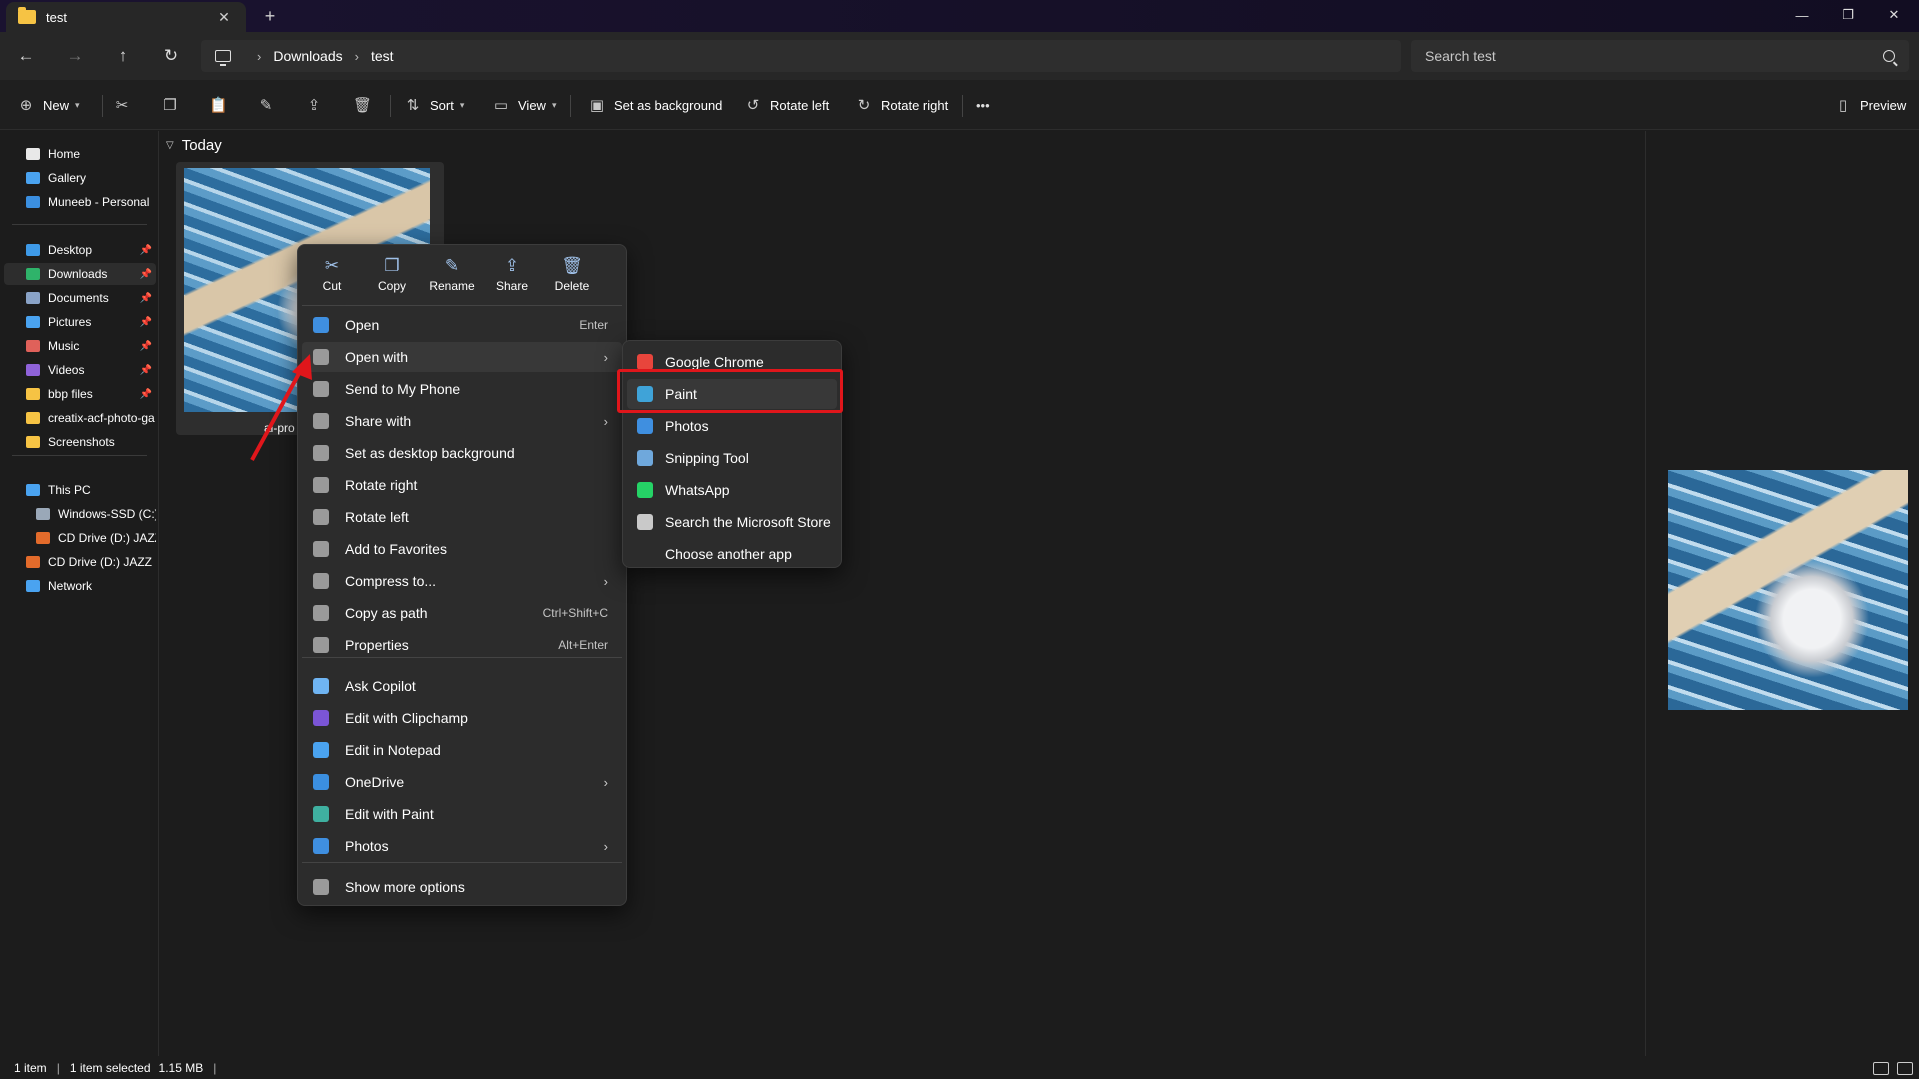 Image resolution: width=1919 pixels, height=1079 pixels. Describe the element at coordinates (1889, 56) in the screenshot. I see `search-icon` at that location.